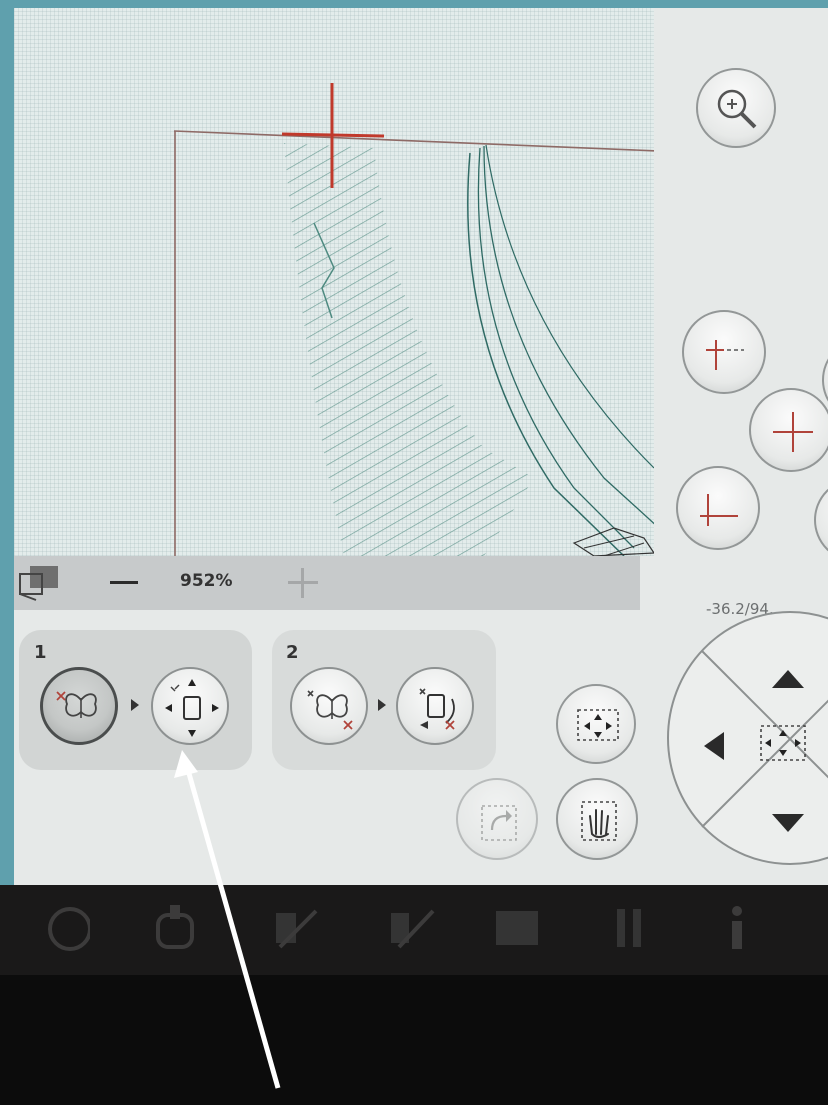 The width and height of the screenshot is (828, 1105). I want to click on arrow-left-icon, so click(714, 746).